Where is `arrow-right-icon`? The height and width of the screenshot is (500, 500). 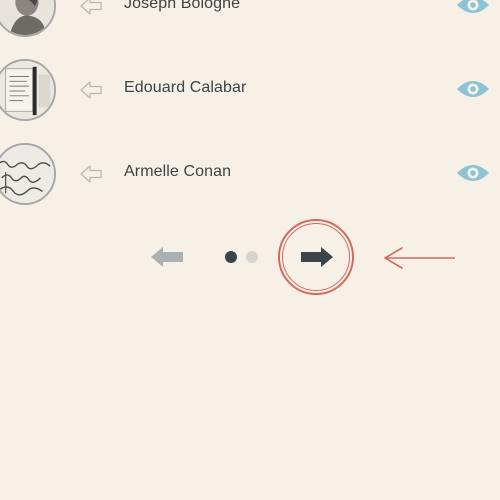
arrow-right-icon is located at coordinates (317, 257).